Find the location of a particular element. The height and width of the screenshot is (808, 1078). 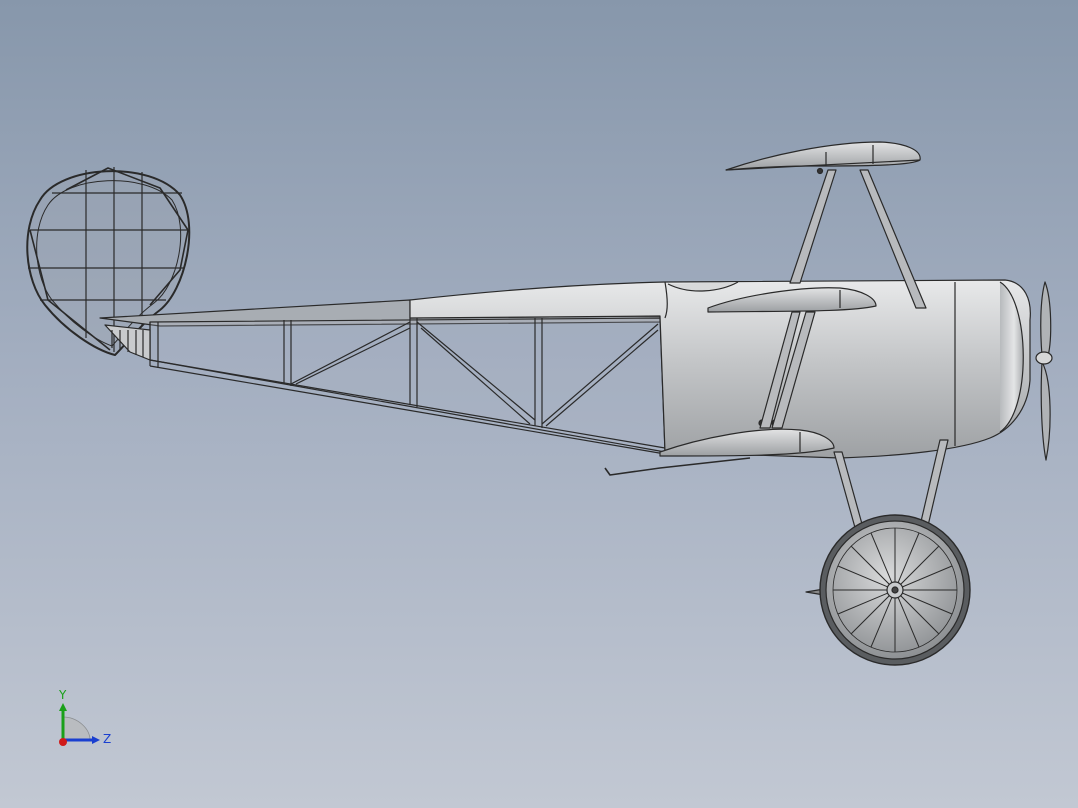

landing-wheel is located at coordinates (895, 590).